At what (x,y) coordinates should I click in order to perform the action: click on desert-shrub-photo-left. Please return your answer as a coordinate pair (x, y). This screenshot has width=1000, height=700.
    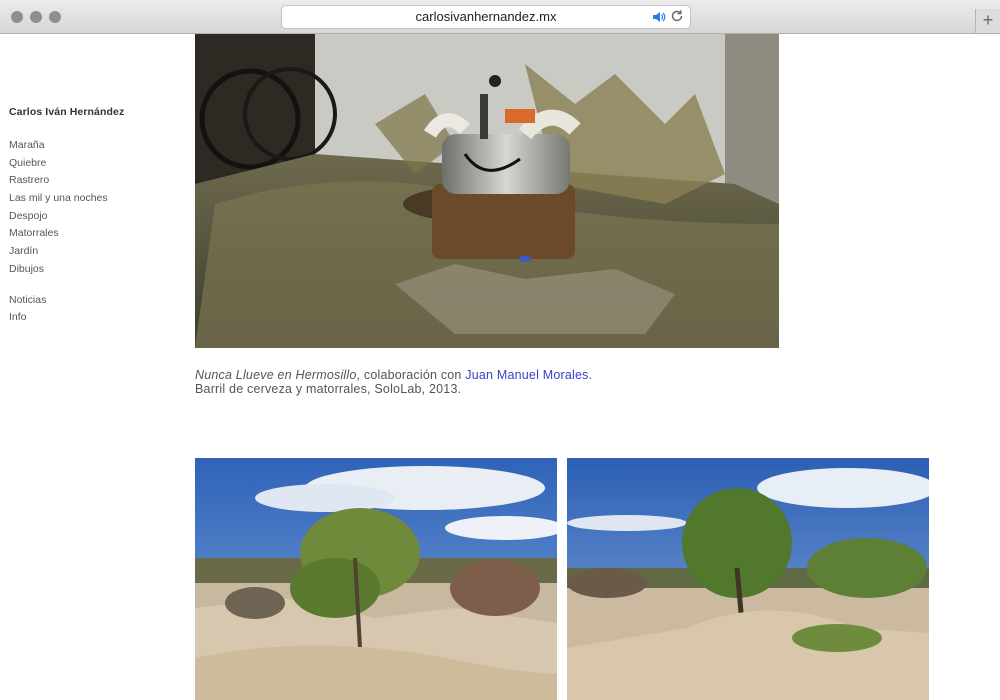
    Looking at the image, I should click on (376, 579).